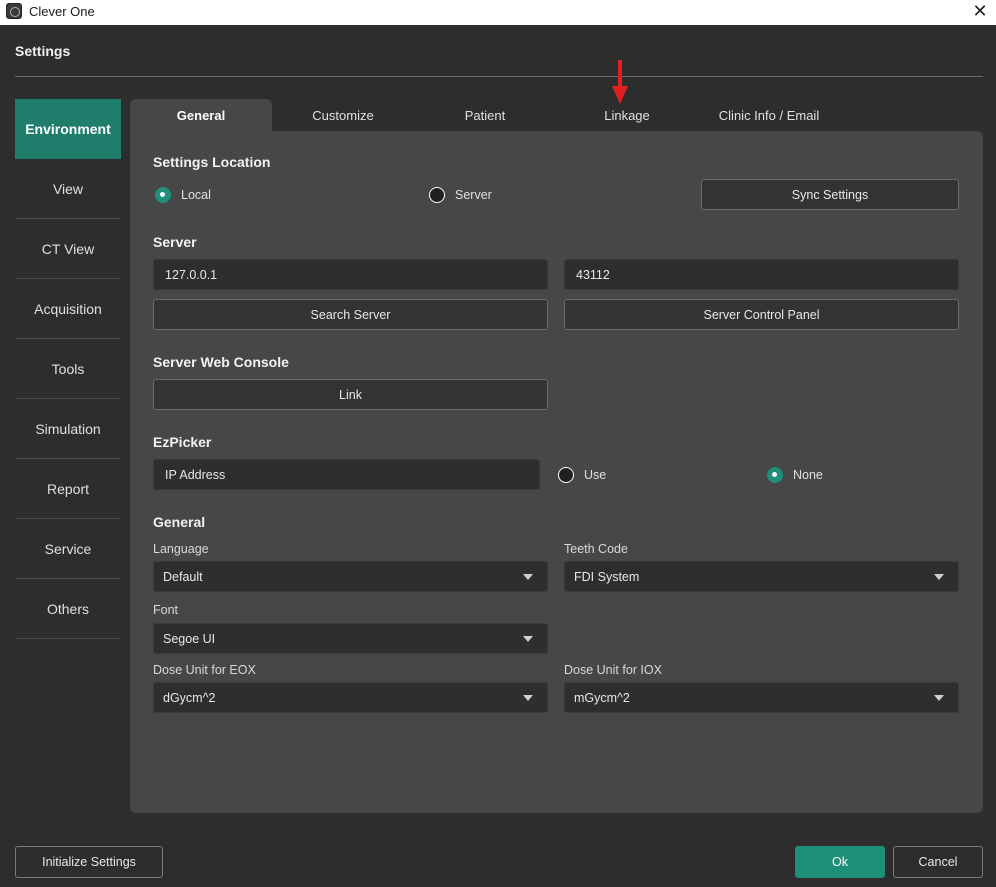 This screenshot has height=887, width=996. Describe the element at coordinates (980, 11) in the screenshot. I see `close-icon: ✕` at that location.